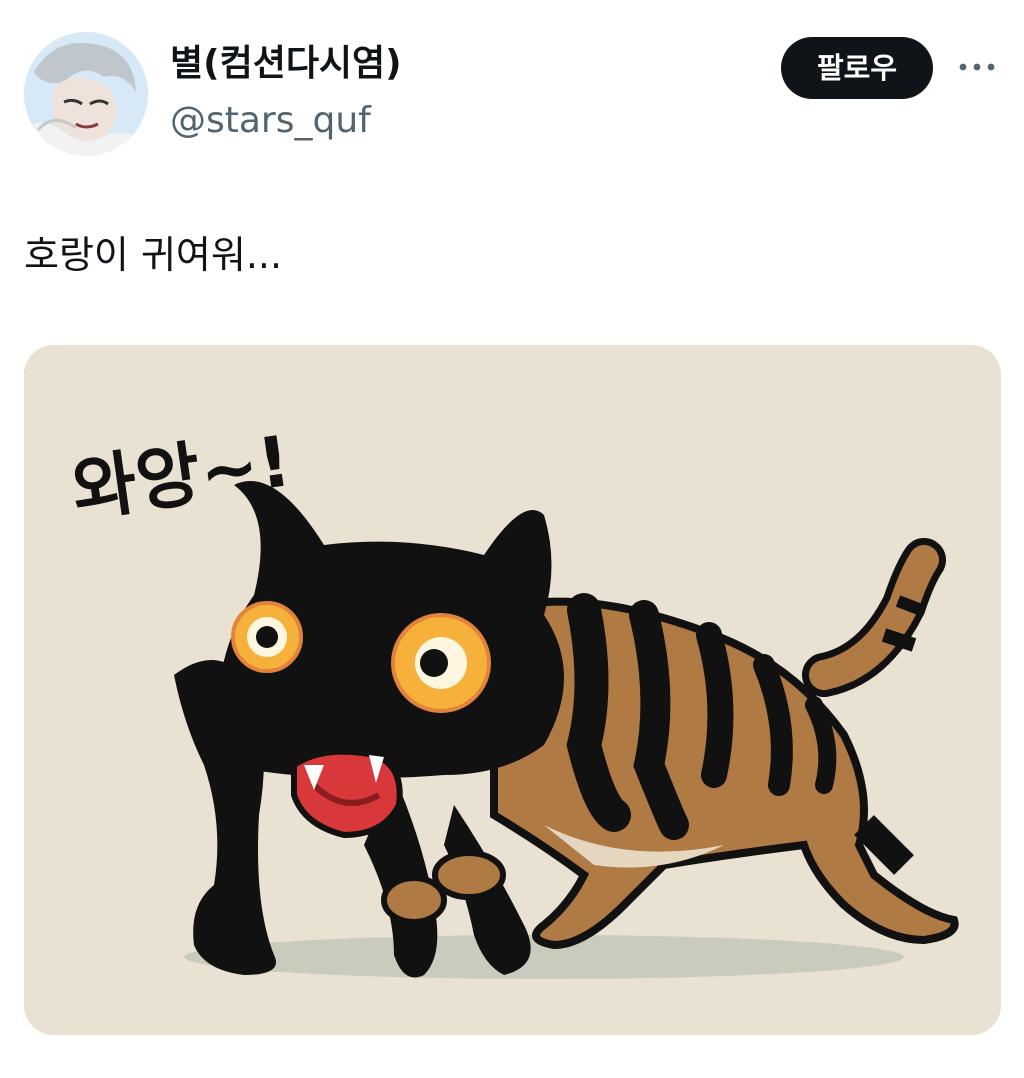 Image resolution: width=1024 pixels, height=1078 pixels. I want to click on avatar-illustration, so click(86, 94).